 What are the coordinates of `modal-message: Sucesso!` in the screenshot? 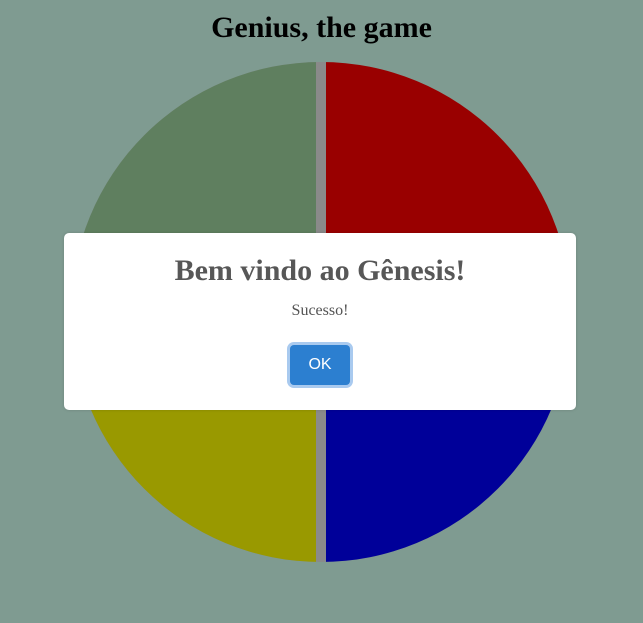 It's located at (320, 310).